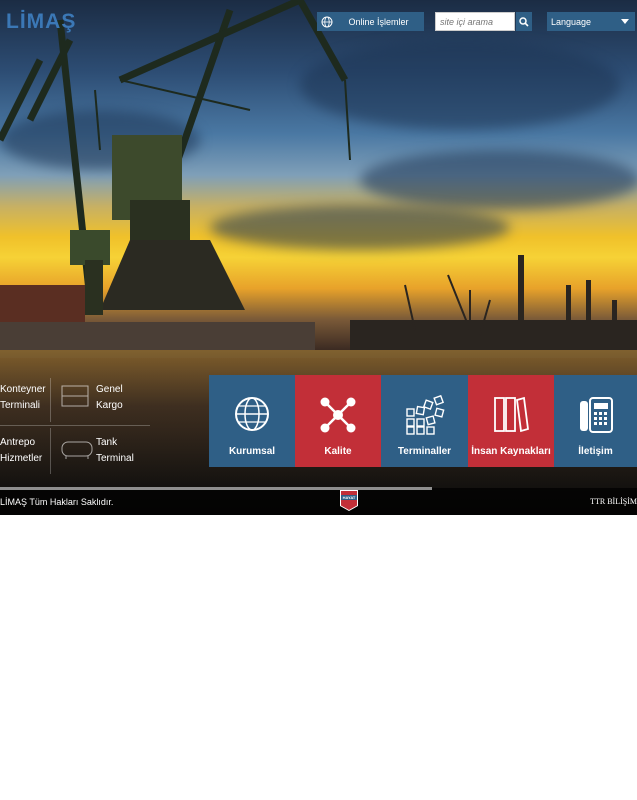  Describe the element at coordinates (20, 405) in the screenshot. I see `side-link-line: Terminali` at that location.